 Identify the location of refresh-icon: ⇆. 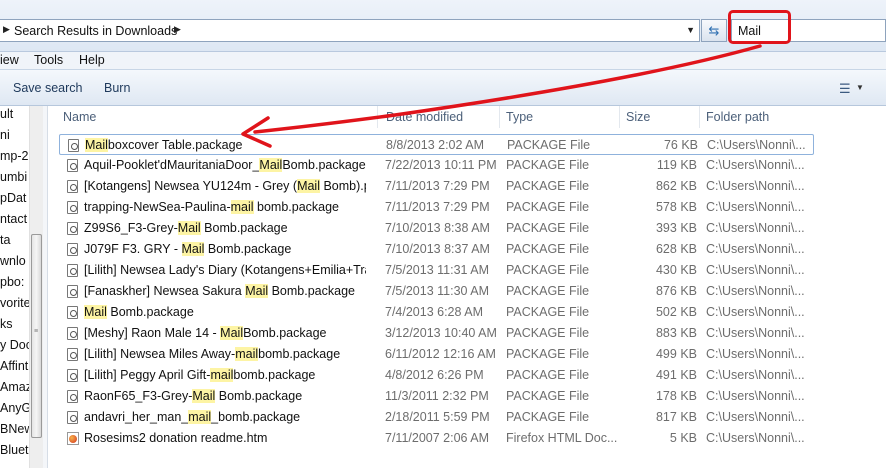
(714, 30).